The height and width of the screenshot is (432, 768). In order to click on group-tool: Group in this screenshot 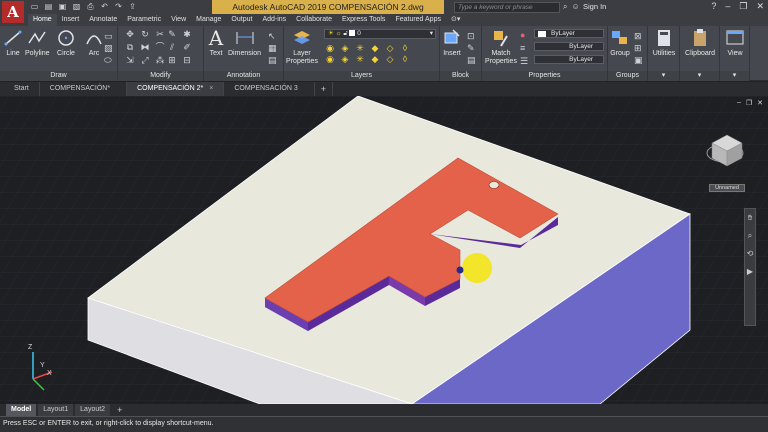, I will do `click(620, 43)`.